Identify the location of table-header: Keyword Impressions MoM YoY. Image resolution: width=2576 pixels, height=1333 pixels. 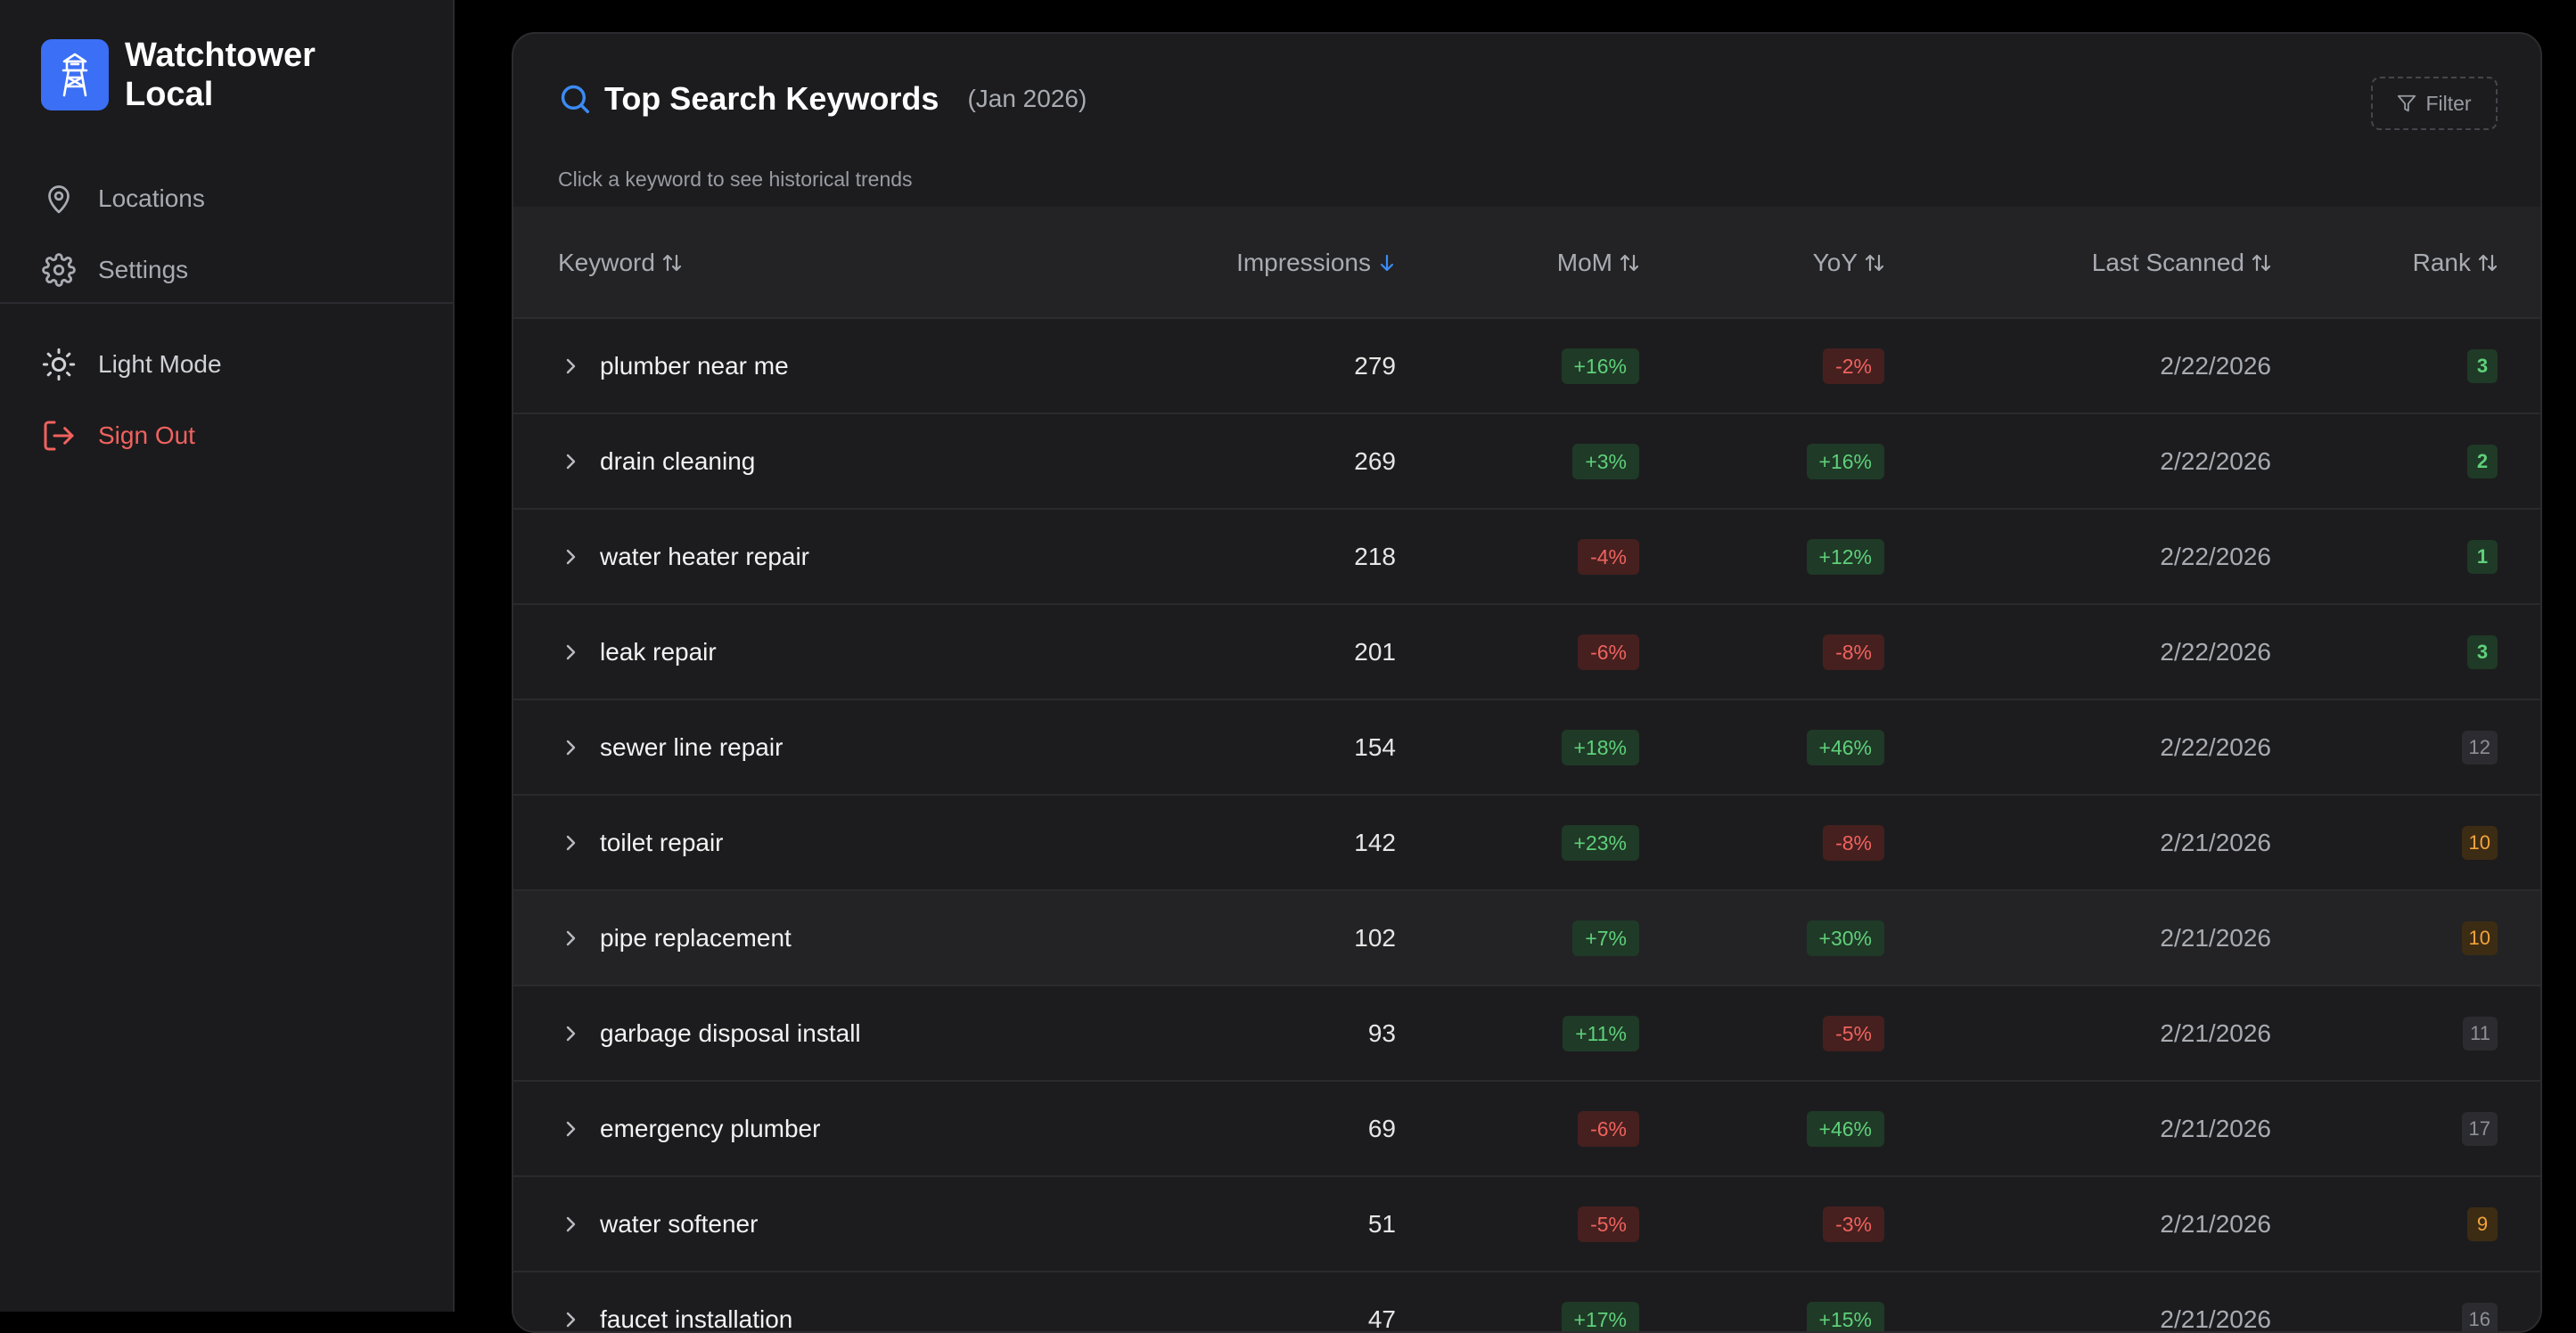
(1526, 263).